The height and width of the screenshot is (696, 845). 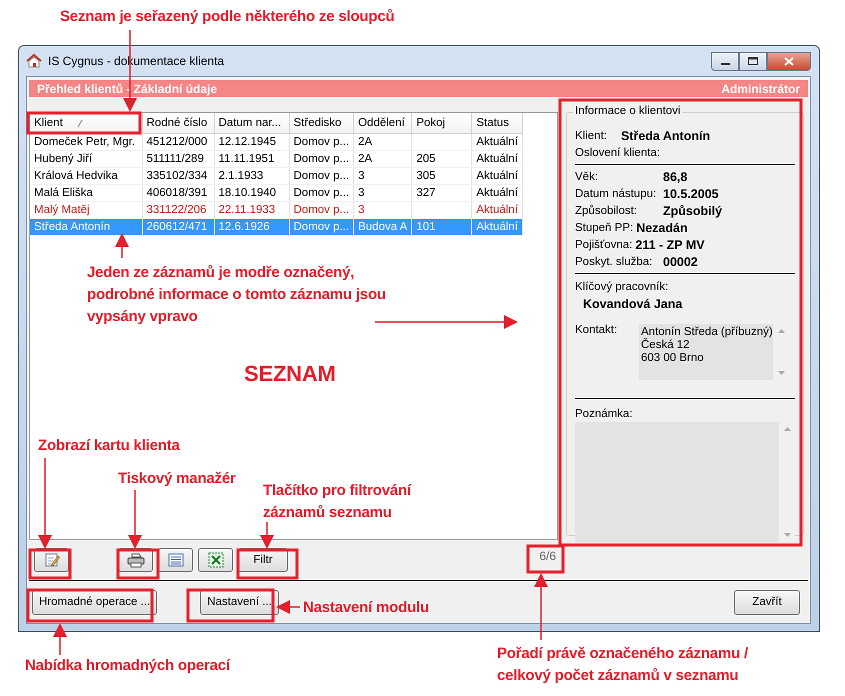 I want to click on close-button, so click(x=789, y=61).